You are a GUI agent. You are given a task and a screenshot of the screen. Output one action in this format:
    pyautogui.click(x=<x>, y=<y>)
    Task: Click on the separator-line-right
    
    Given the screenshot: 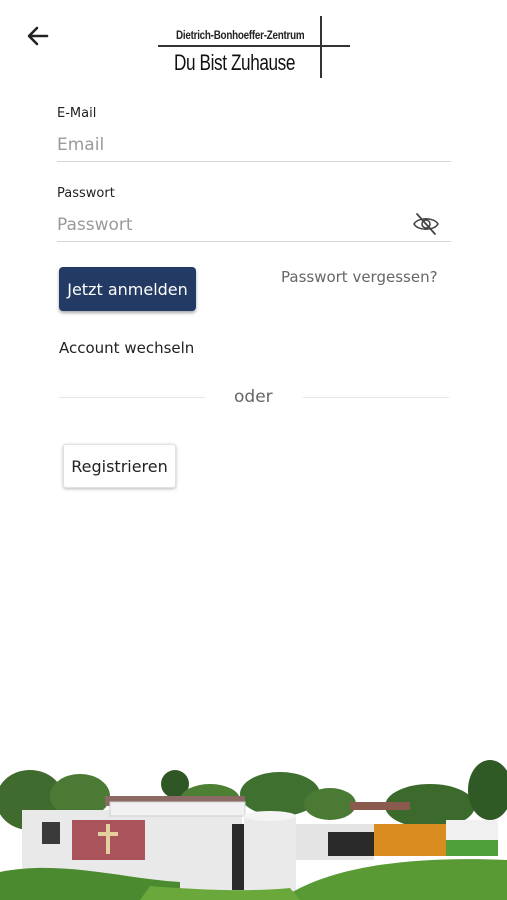 What is the action you would take?
    pyautogui.click(x=376, y=397)
    